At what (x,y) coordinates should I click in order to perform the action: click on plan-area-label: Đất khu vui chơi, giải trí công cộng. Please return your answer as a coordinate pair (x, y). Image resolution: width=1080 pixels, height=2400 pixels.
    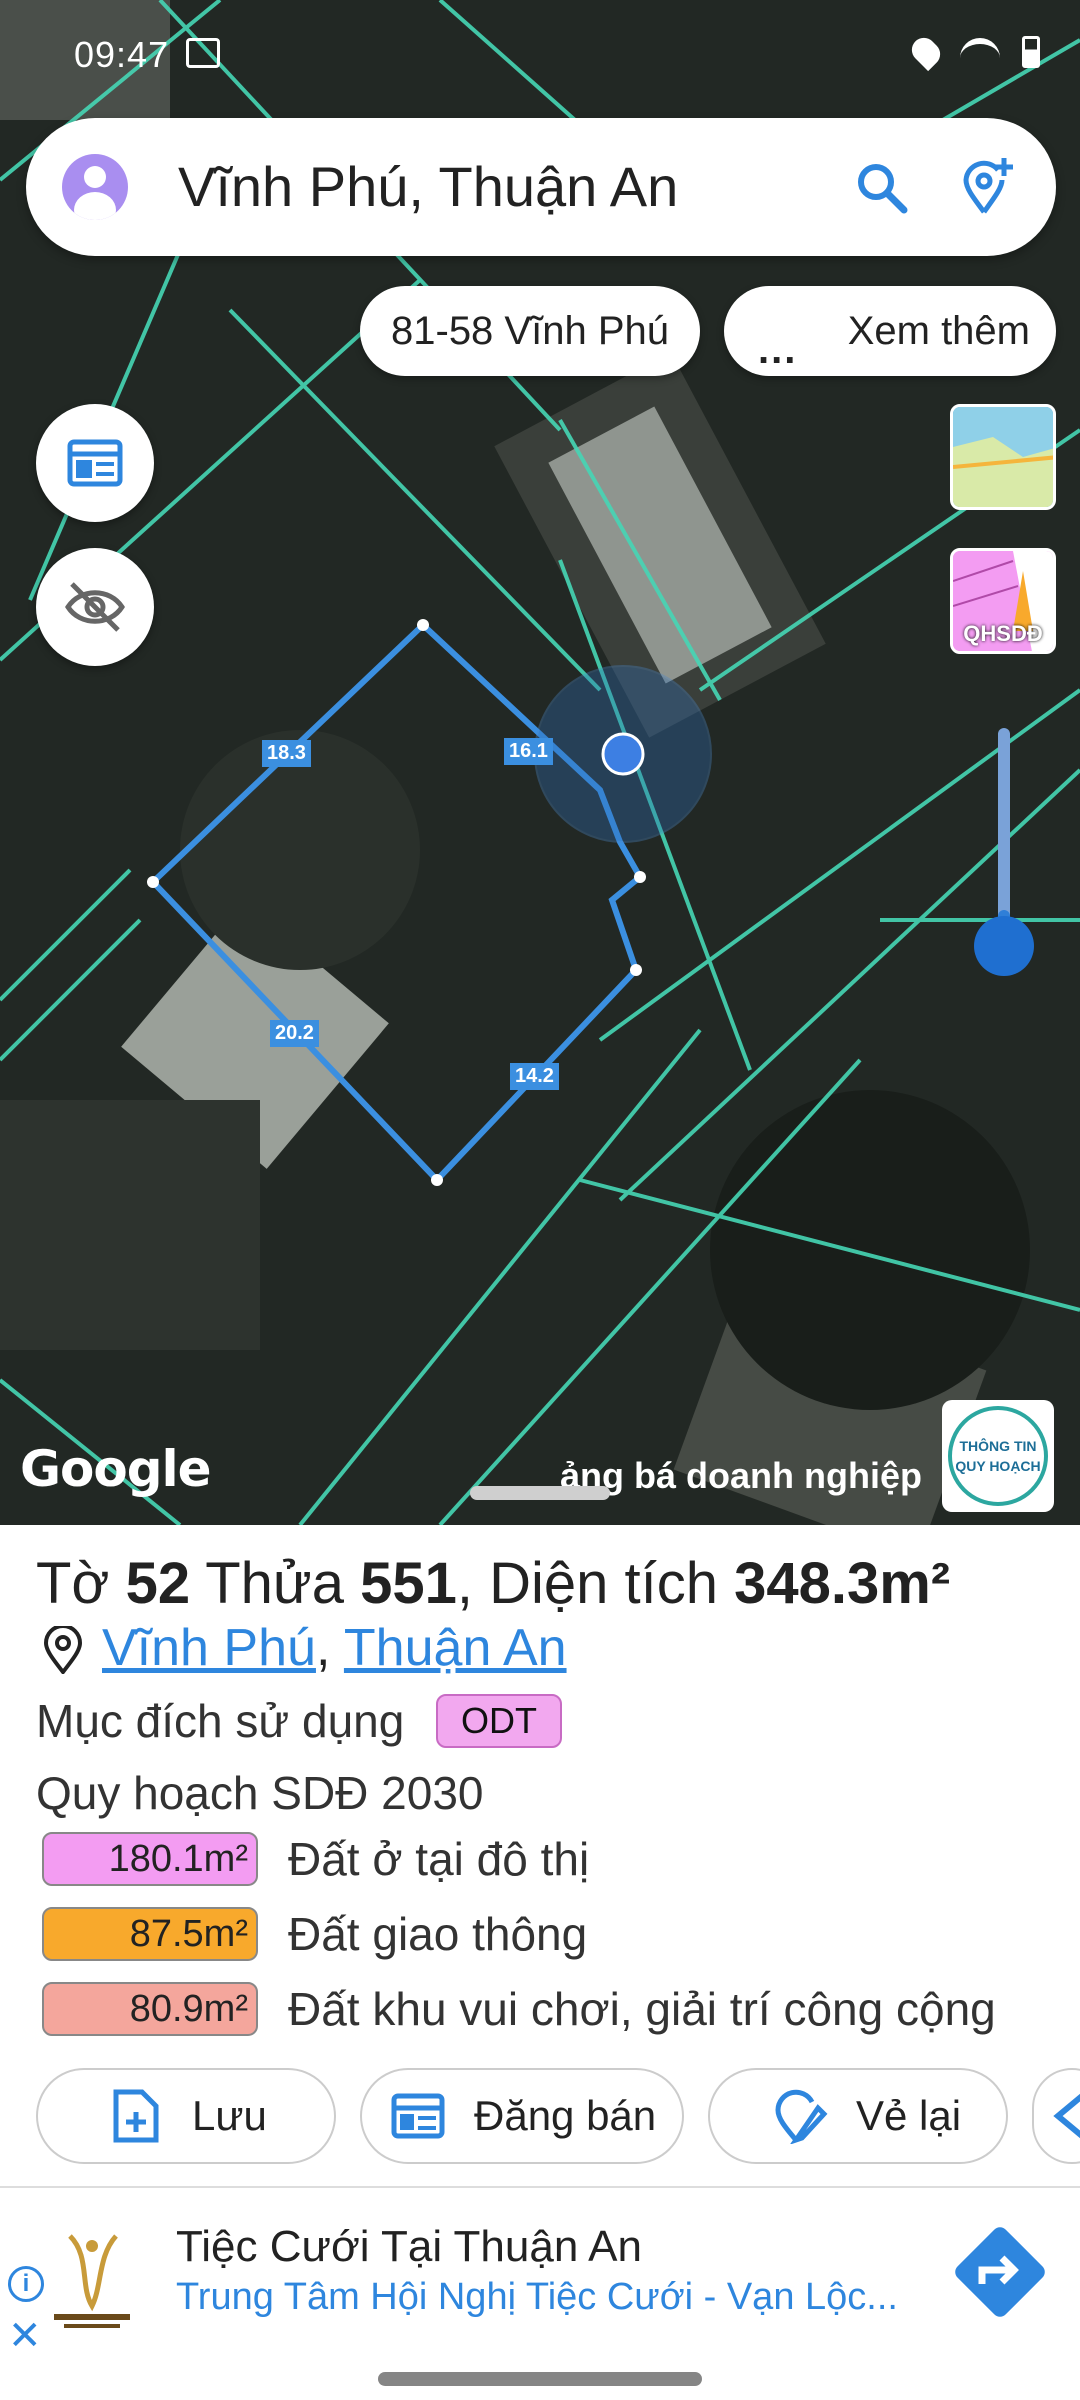
    Looking at the image, I should click on (642, 2009).